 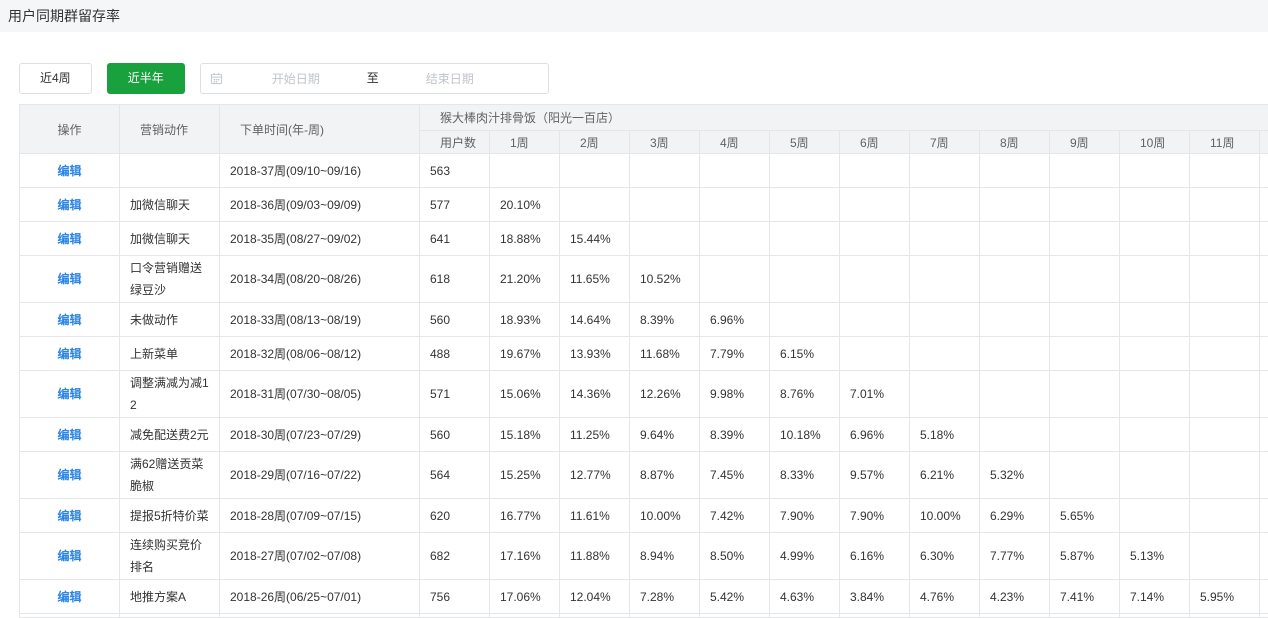 I want to click on order-week-cell: 2018-28周(07/09~07/15), so click(x=319, y=515).